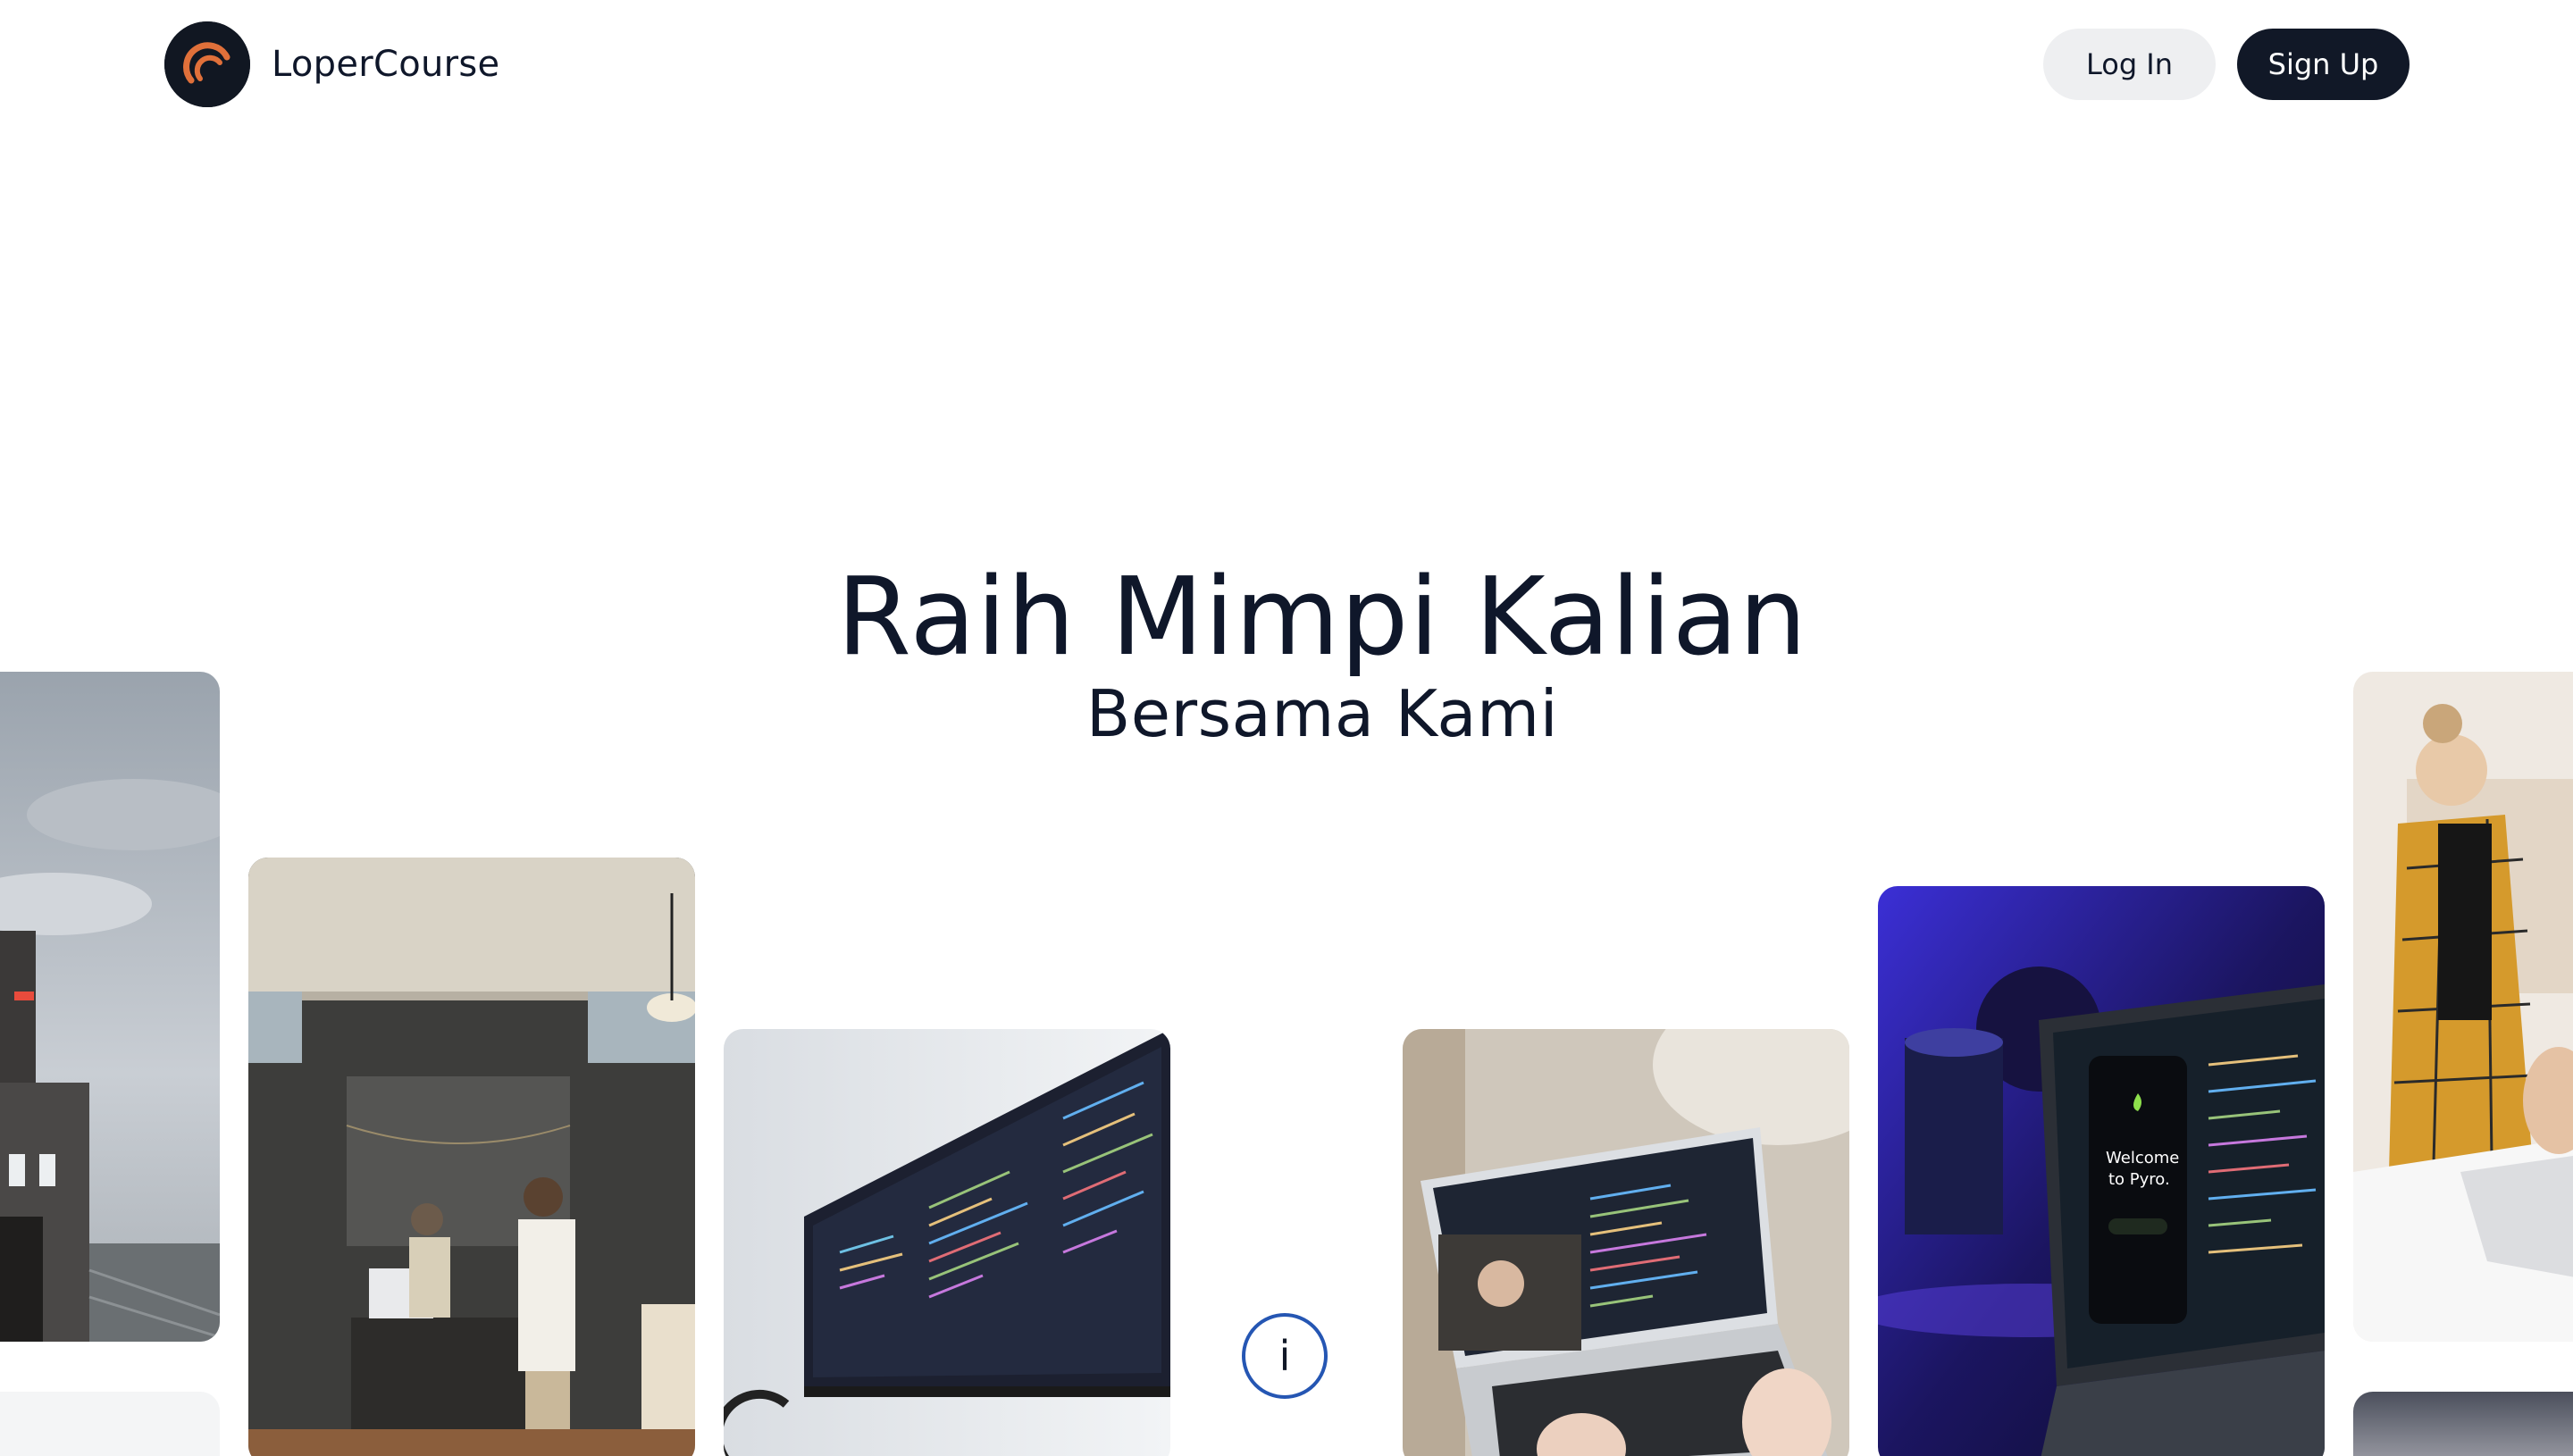 The image size is (2573, 1456). Describe the element at coordinates (2323, 64) in the screenshot. I see `signup-button: Sign Up` at that location.